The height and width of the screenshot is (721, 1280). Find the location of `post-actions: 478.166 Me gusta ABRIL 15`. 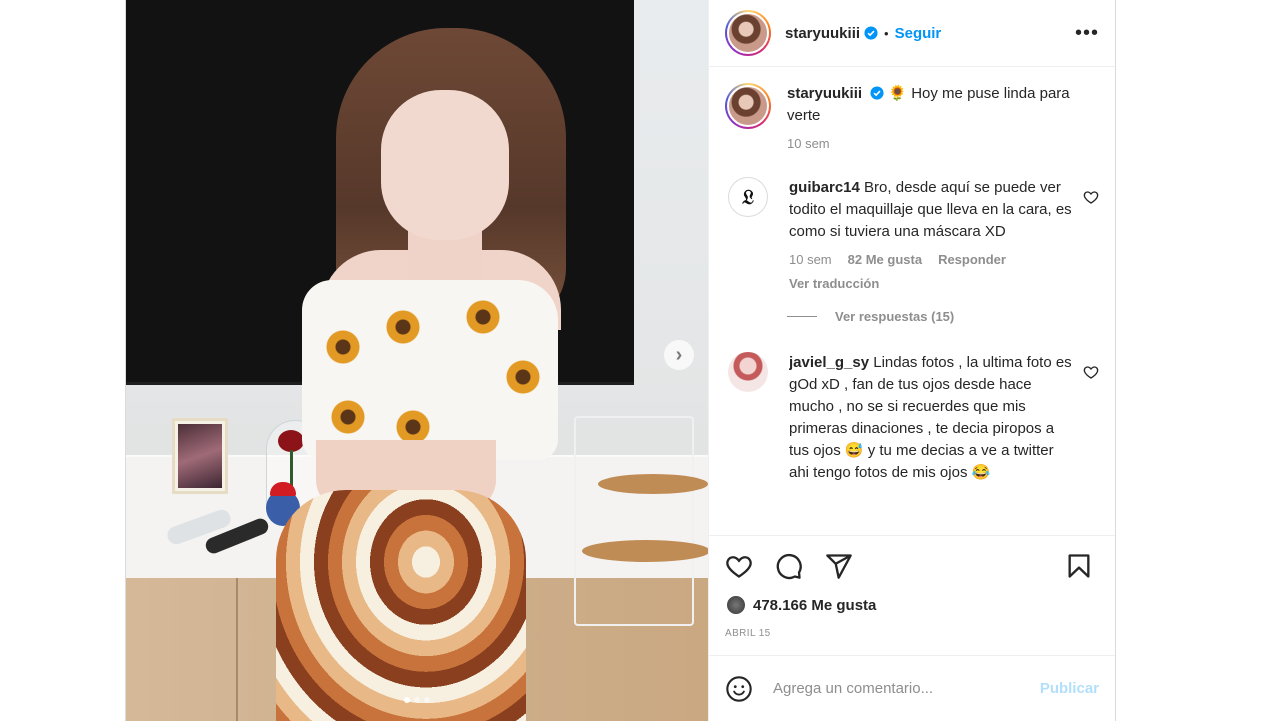

post-actions: 478.166 Me gusta ABRIL 15 is located at coordinates (912, 595).